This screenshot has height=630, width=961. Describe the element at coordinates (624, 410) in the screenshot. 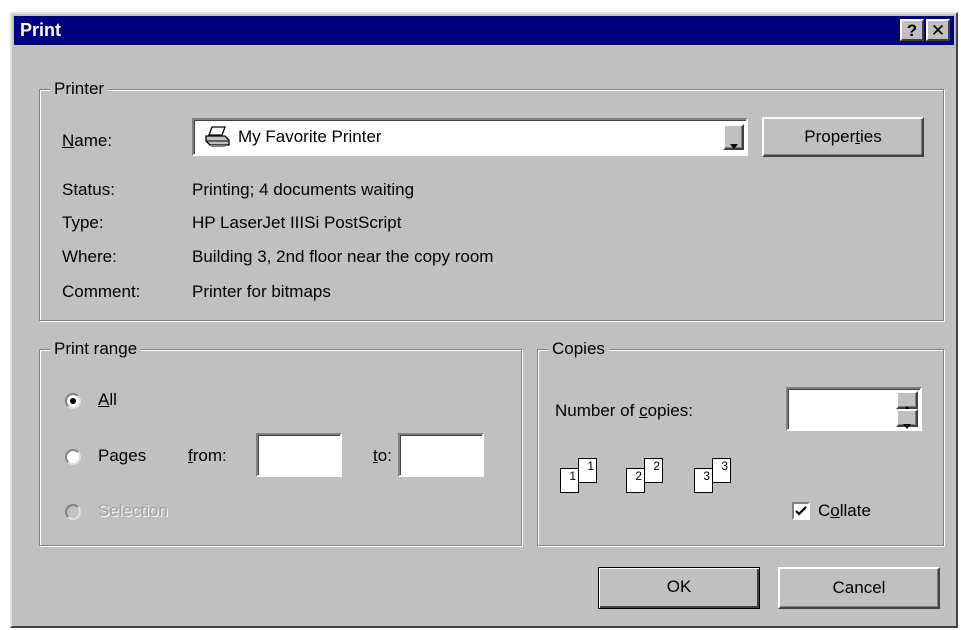

I see `number-of-copies-label: Number of copies:` at that location.